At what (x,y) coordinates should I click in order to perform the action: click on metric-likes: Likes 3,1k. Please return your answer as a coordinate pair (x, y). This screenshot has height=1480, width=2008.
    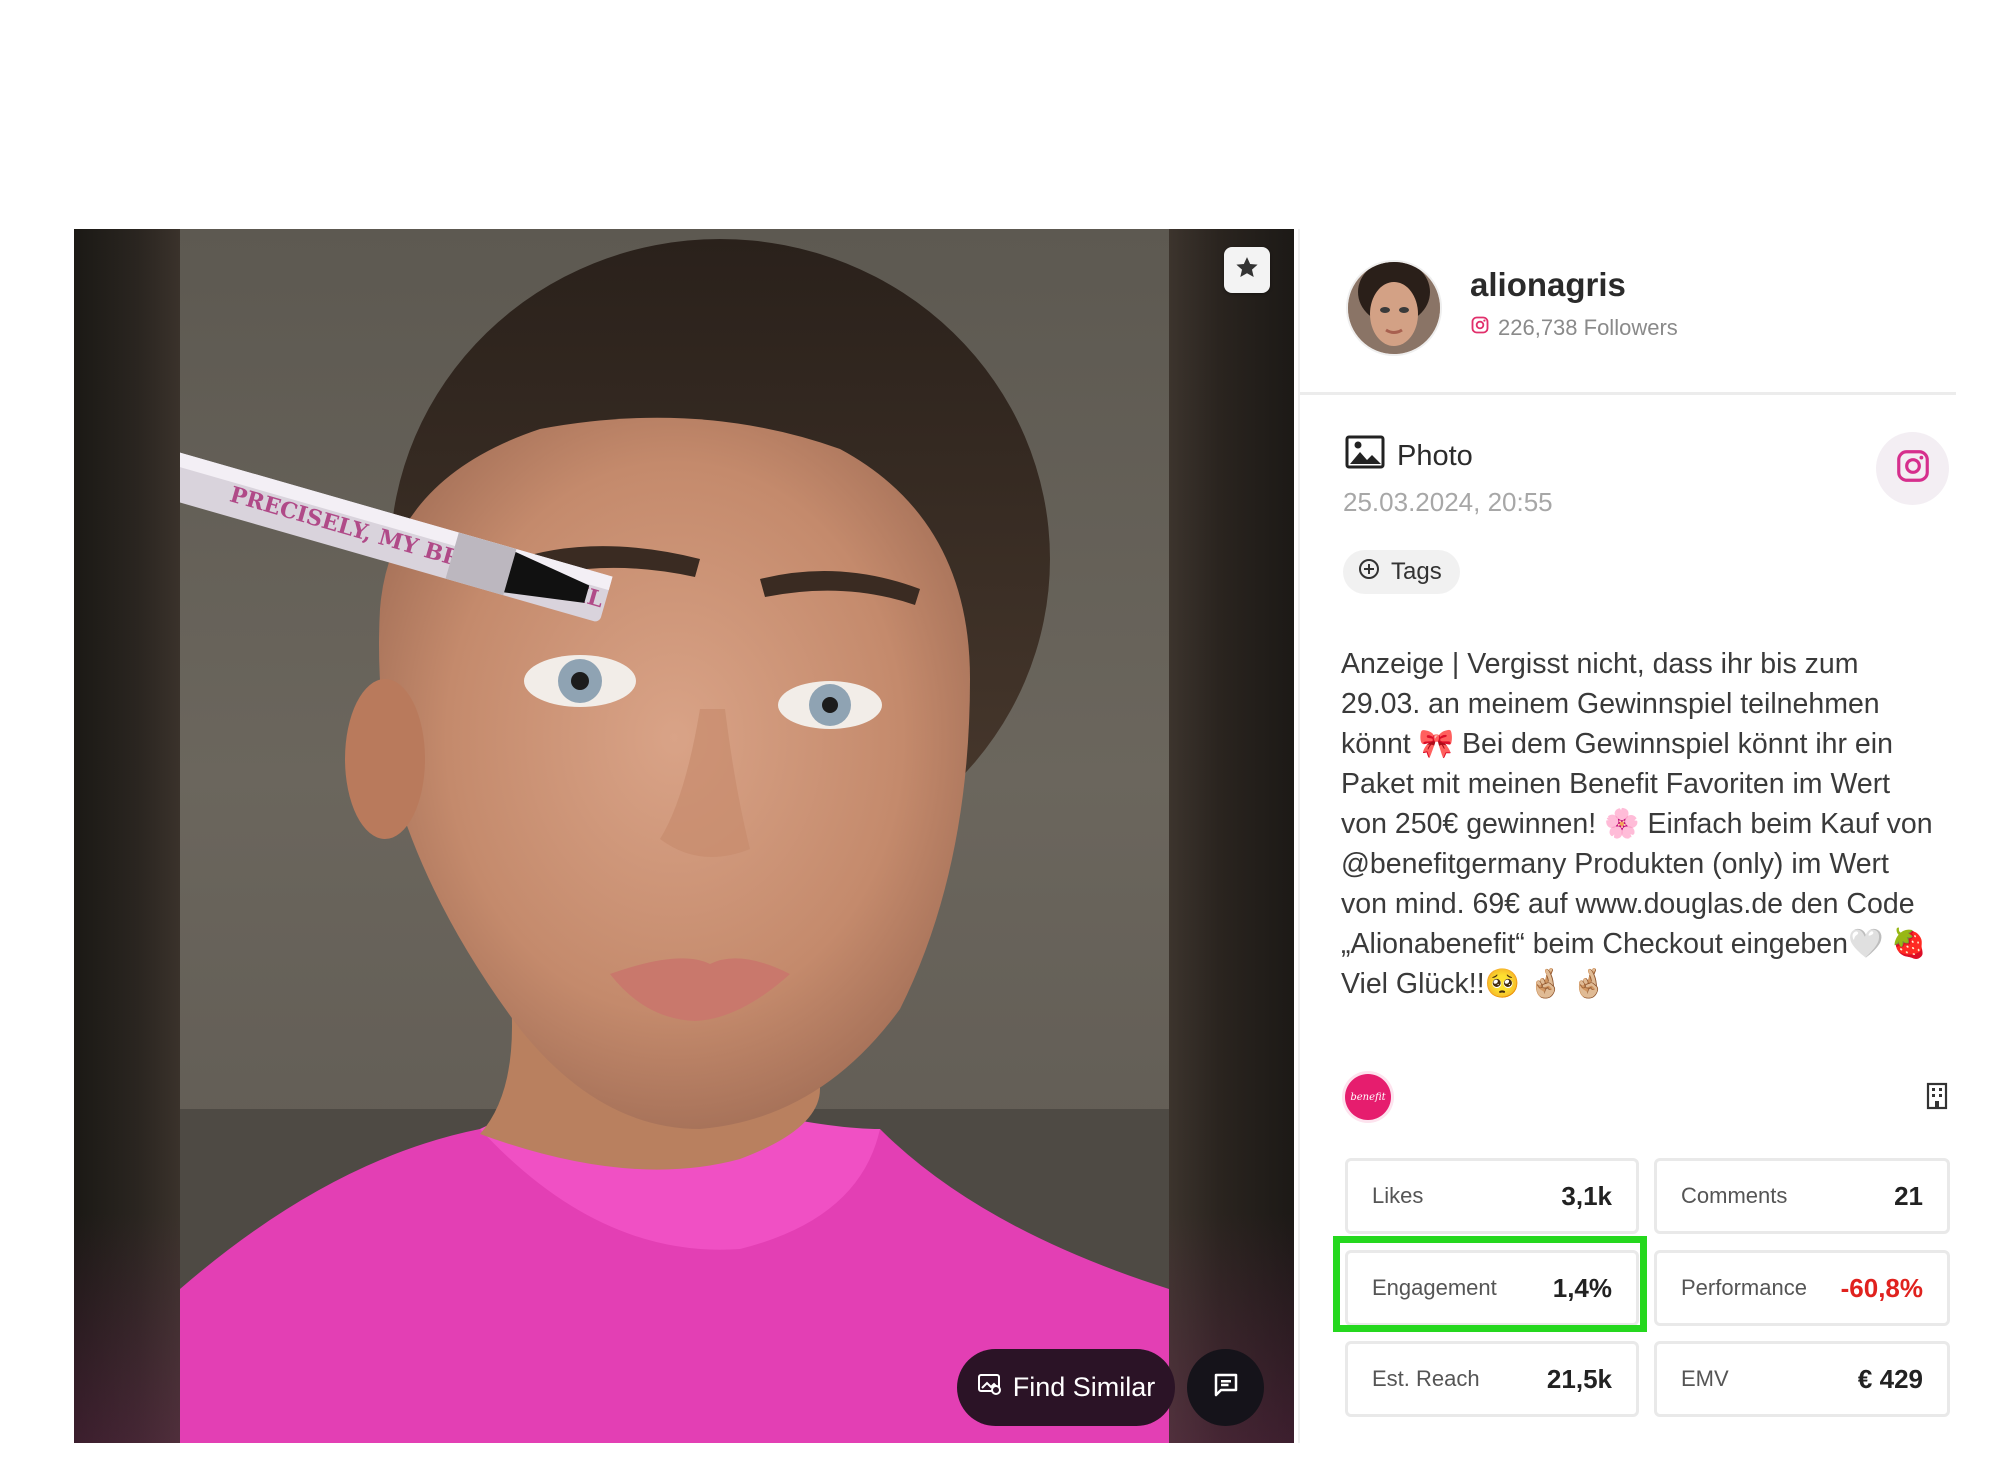
    Looking at the image, I should click on (1492, 1196).